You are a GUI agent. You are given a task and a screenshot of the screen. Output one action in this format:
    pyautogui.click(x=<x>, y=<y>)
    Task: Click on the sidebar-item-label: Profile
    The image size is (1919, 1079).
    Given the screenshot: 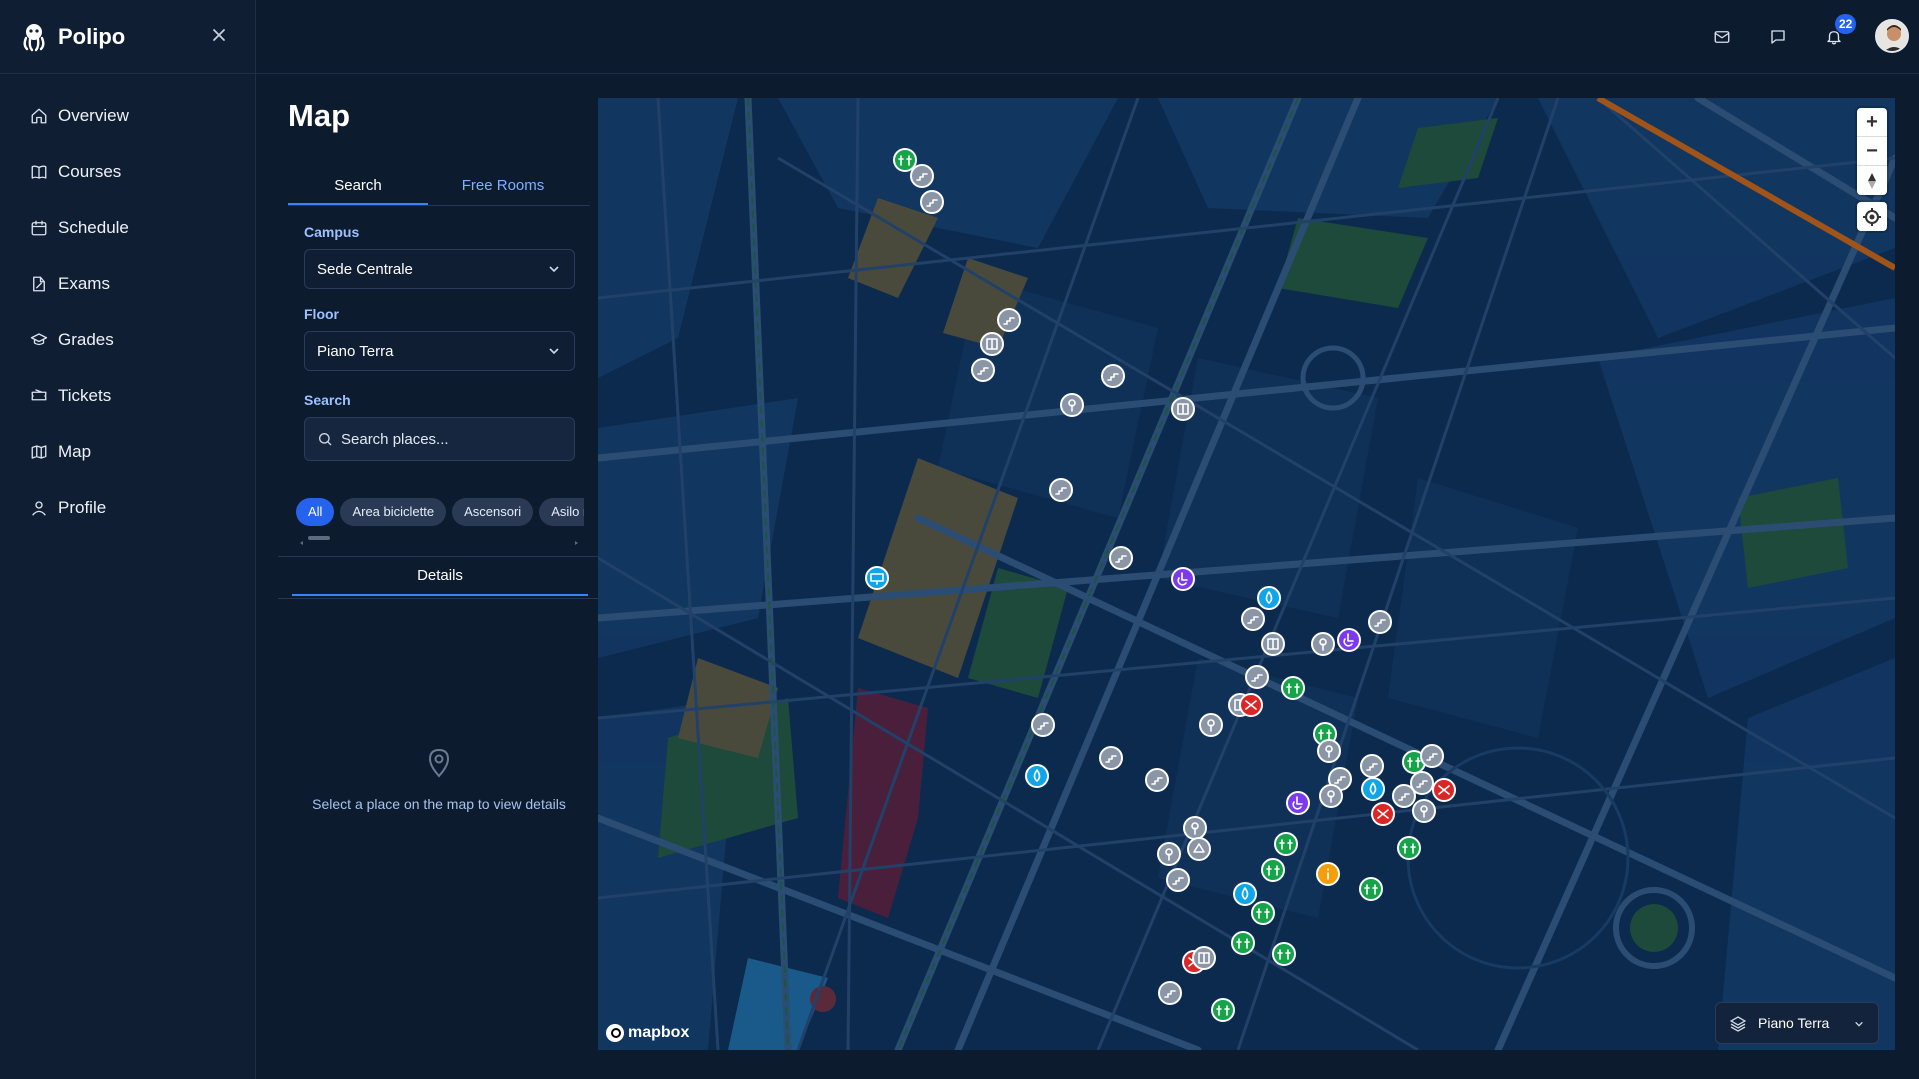 What is the action you would take?
    pyautogui.click(x=82, y=507)
    